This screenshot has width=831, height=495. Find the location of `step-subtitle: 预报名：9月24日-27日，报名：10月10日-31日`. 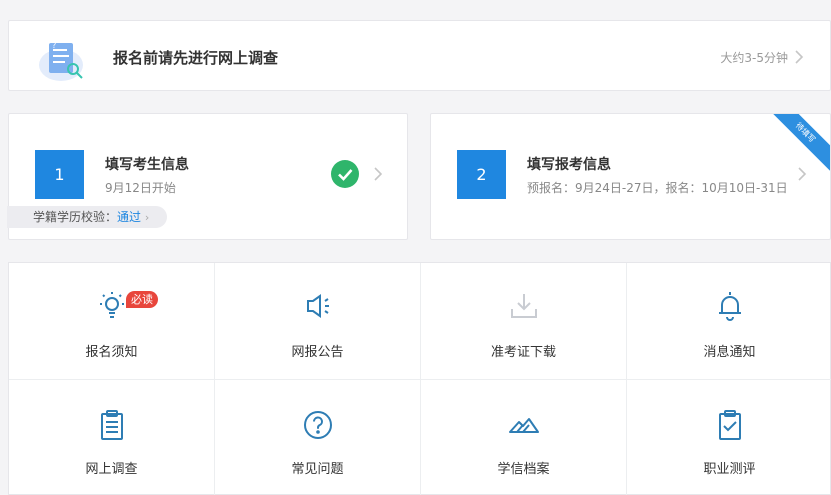

step-subtitle: 预报名：9月24日-27日，报名：10月10日-31日 is located at coordinates (657, 188).